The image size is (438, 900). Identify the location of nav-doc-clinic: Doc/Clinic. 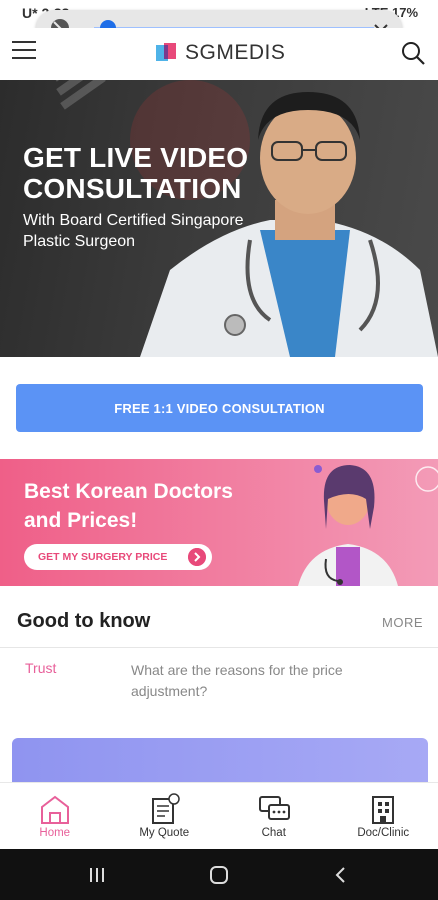
(383, 816).